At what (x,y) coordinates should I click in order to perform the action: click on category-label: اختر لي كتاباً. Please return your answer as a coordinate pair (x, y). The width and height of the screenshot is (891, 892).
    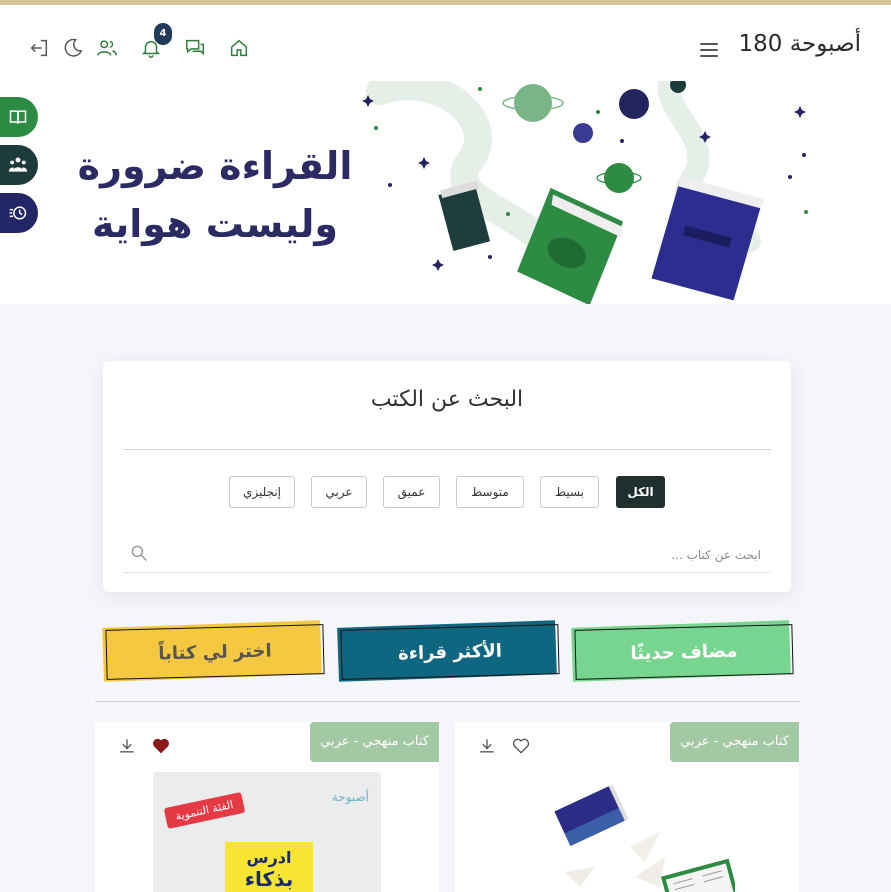
    Looking at the image, I should click on (215, 652).